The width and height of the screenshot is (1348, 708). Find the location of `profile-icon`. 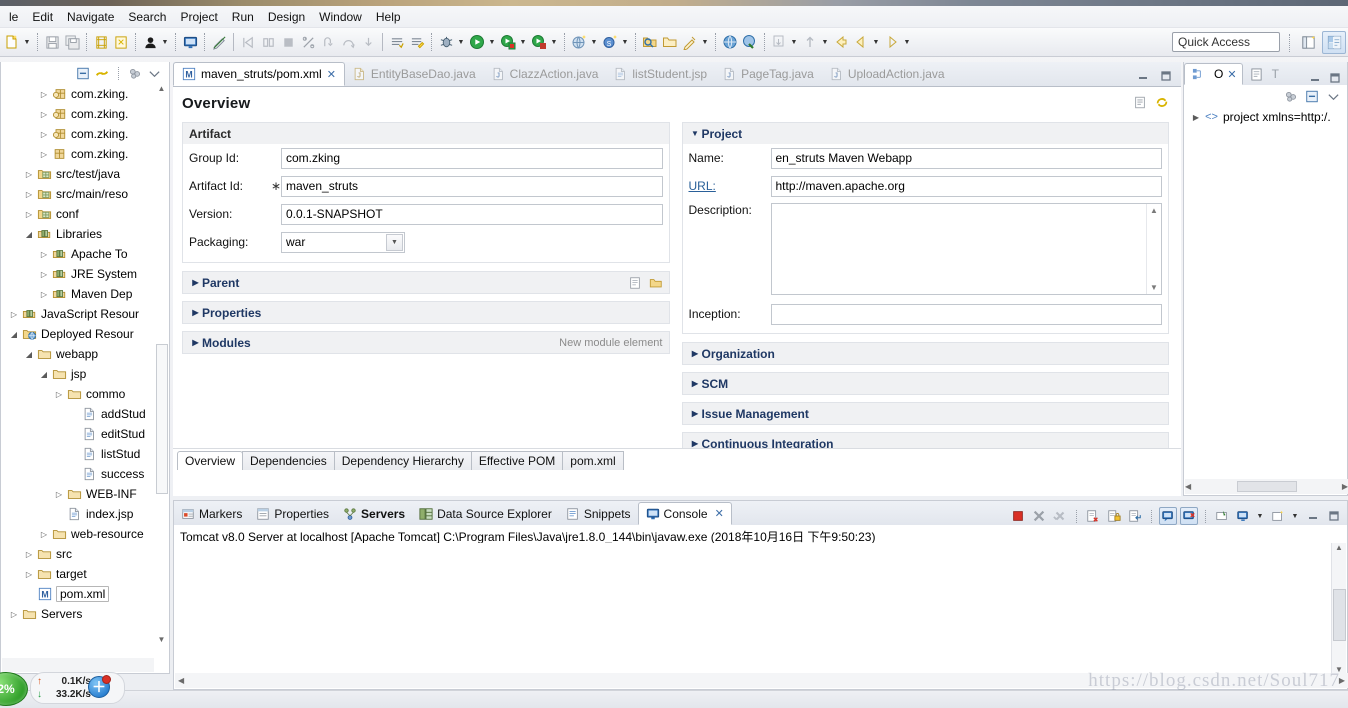

profile-icon is located at coordinates (417, 42).